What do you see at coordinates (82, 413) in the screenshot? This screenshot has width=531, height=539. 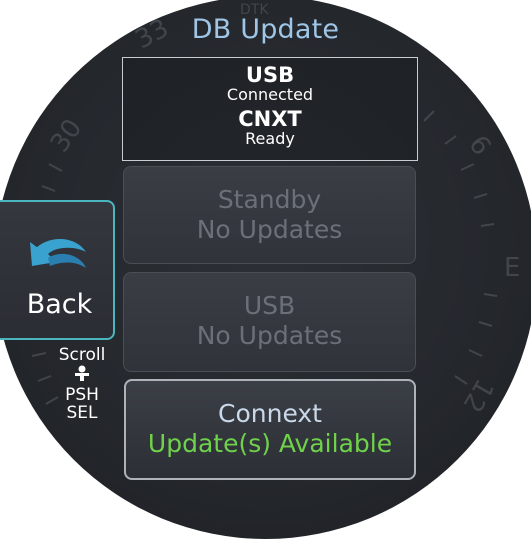 I see `select-hint: SEL` at bounding box center [82, 413].